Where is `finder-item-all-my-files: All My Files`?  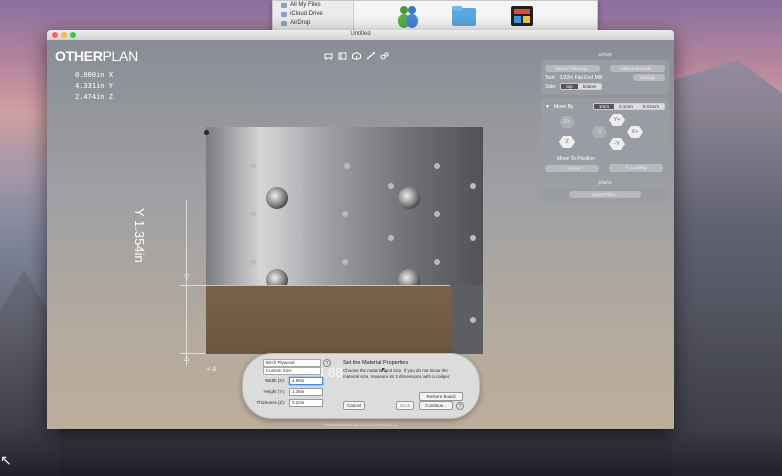
finder-item-all-my-files: All My Files is located at coordinates (301, 5).